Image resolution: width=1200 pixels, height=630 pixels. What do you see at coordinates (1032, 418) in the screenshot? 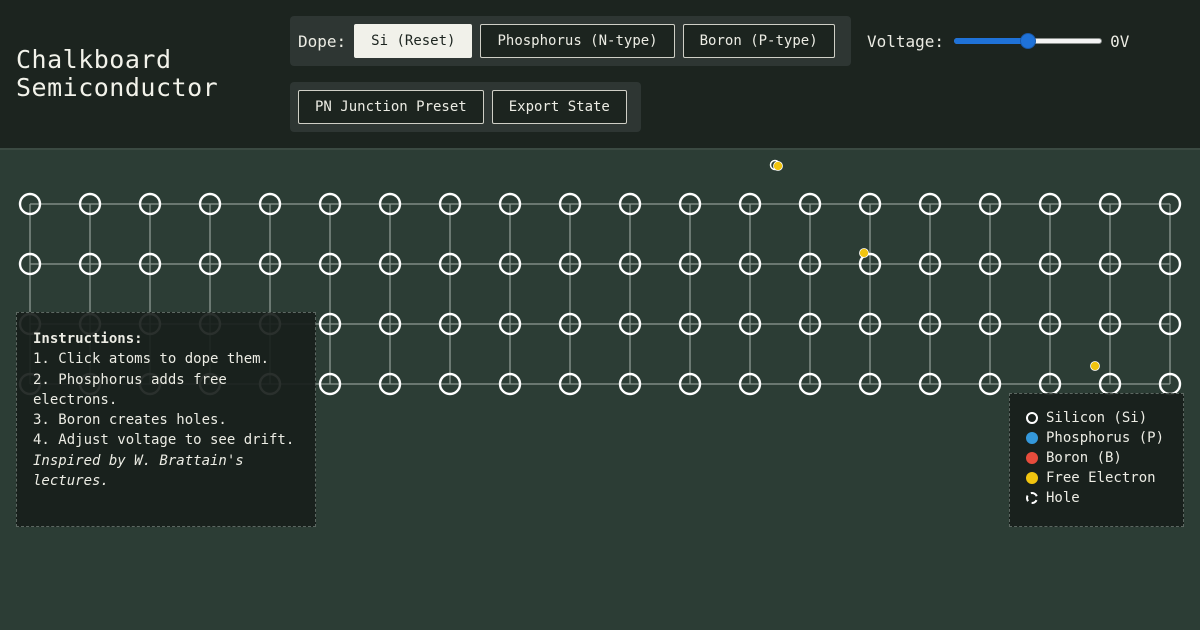
I see `silicon-swatch-icon` at bounding box center [1032, 418].